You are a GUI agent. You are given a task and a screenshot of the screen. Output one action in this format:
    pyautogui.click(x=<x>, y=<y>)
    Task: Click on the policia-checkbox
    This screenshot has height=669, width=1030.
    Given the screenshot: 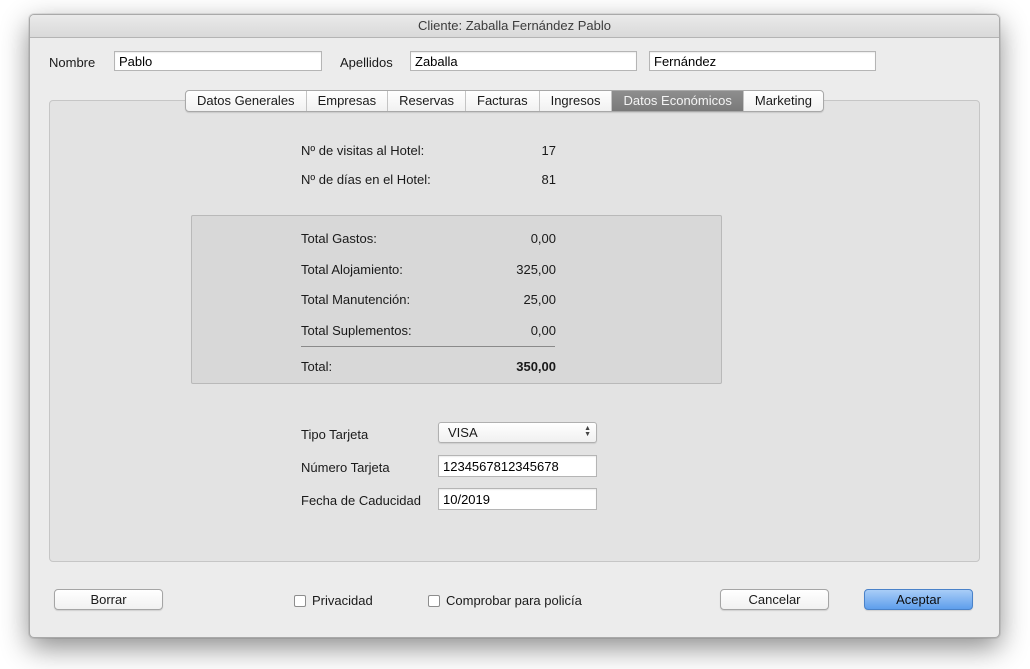 What is the action you would take?
    pyautogui.click(x=434, y=601)
    